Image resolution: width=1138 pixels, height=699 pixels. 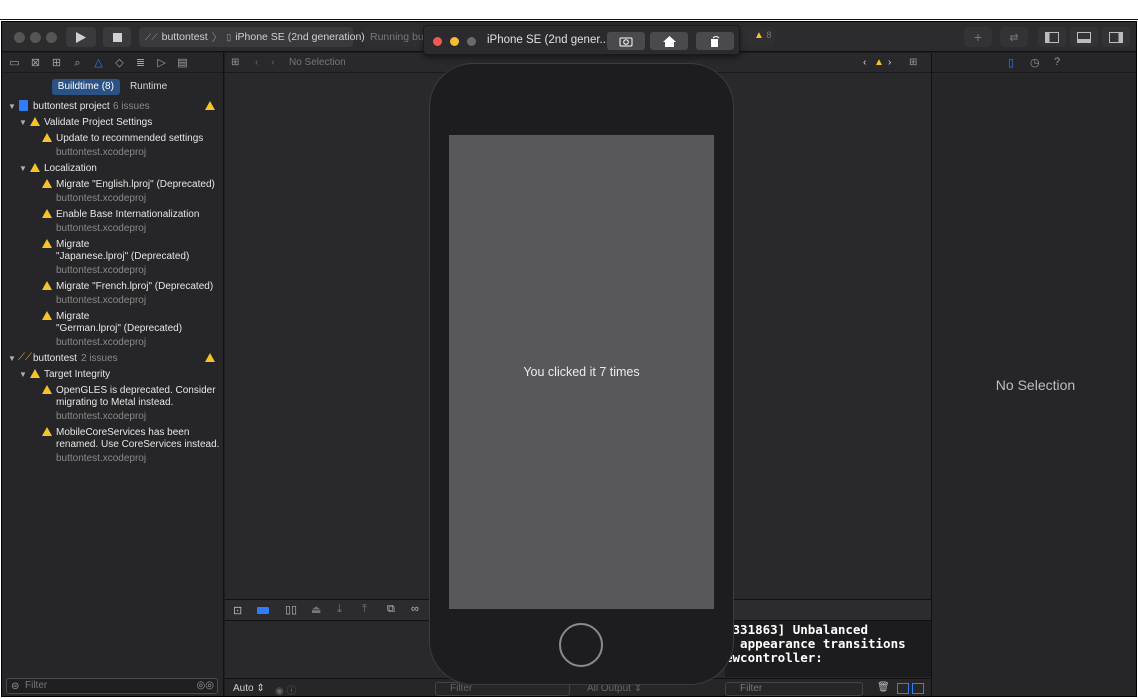 What do you see at coordinates (77, 374) in the screenshot?
I see `group-name: Target Integrity` at bounding box center [77, 374].